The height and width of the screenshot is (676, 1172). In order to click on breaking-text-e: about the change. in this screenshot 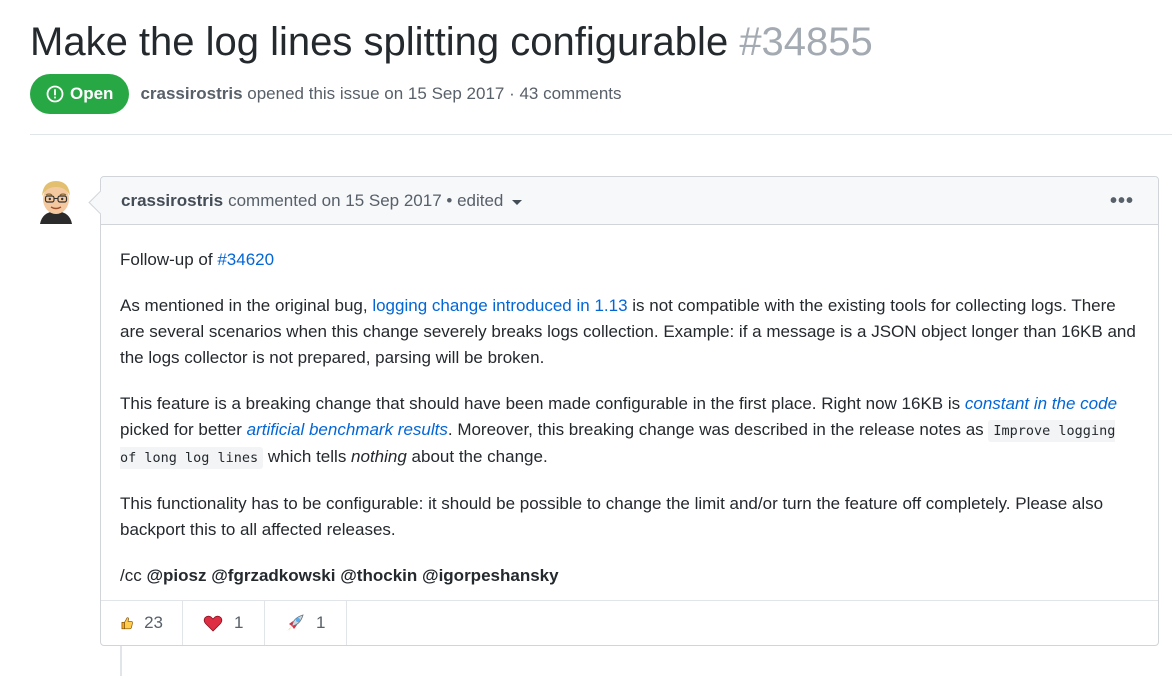, I will do `click(477, 456)`.